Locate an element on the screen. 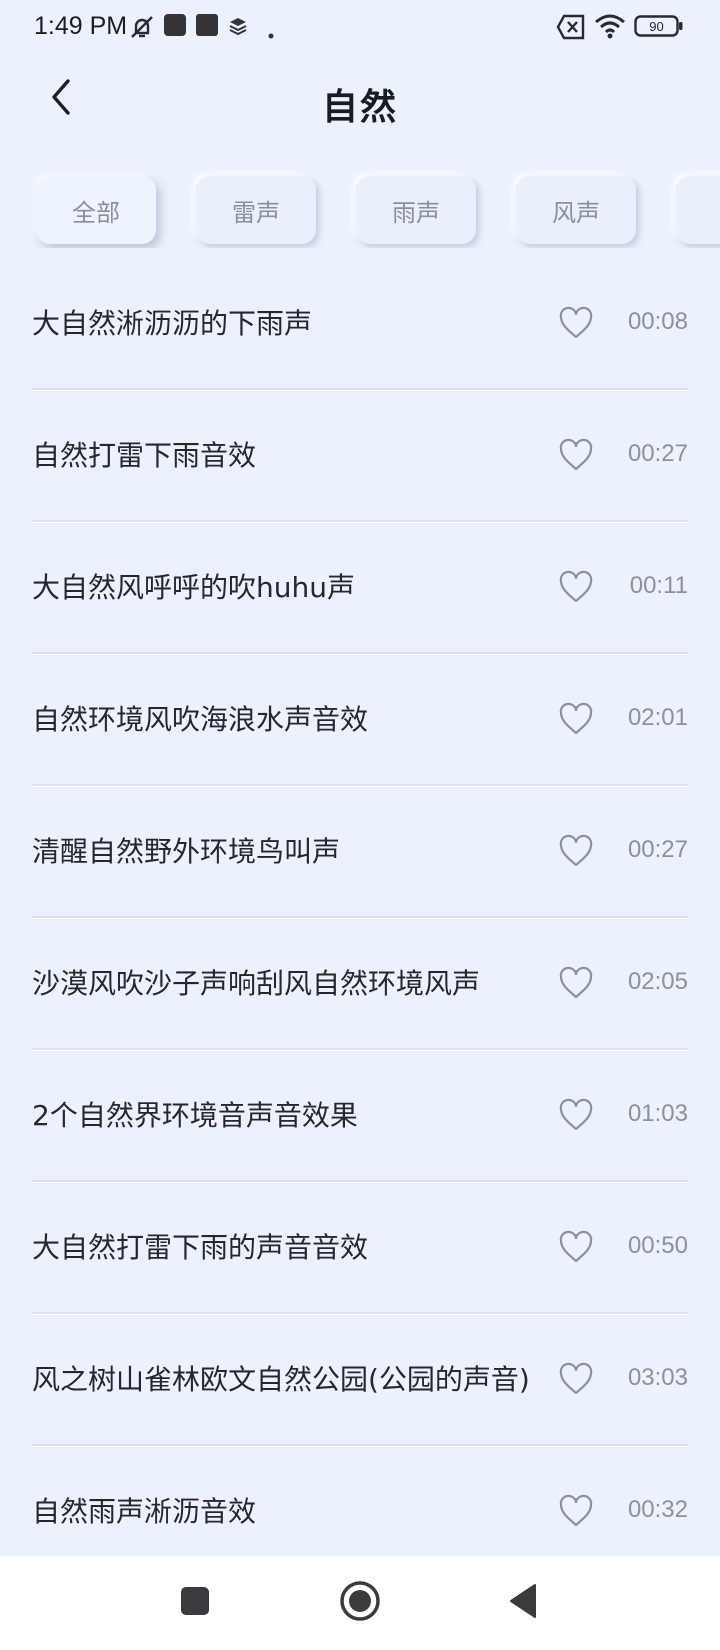  home-circle-icon is located at coordinates (360, 1603).